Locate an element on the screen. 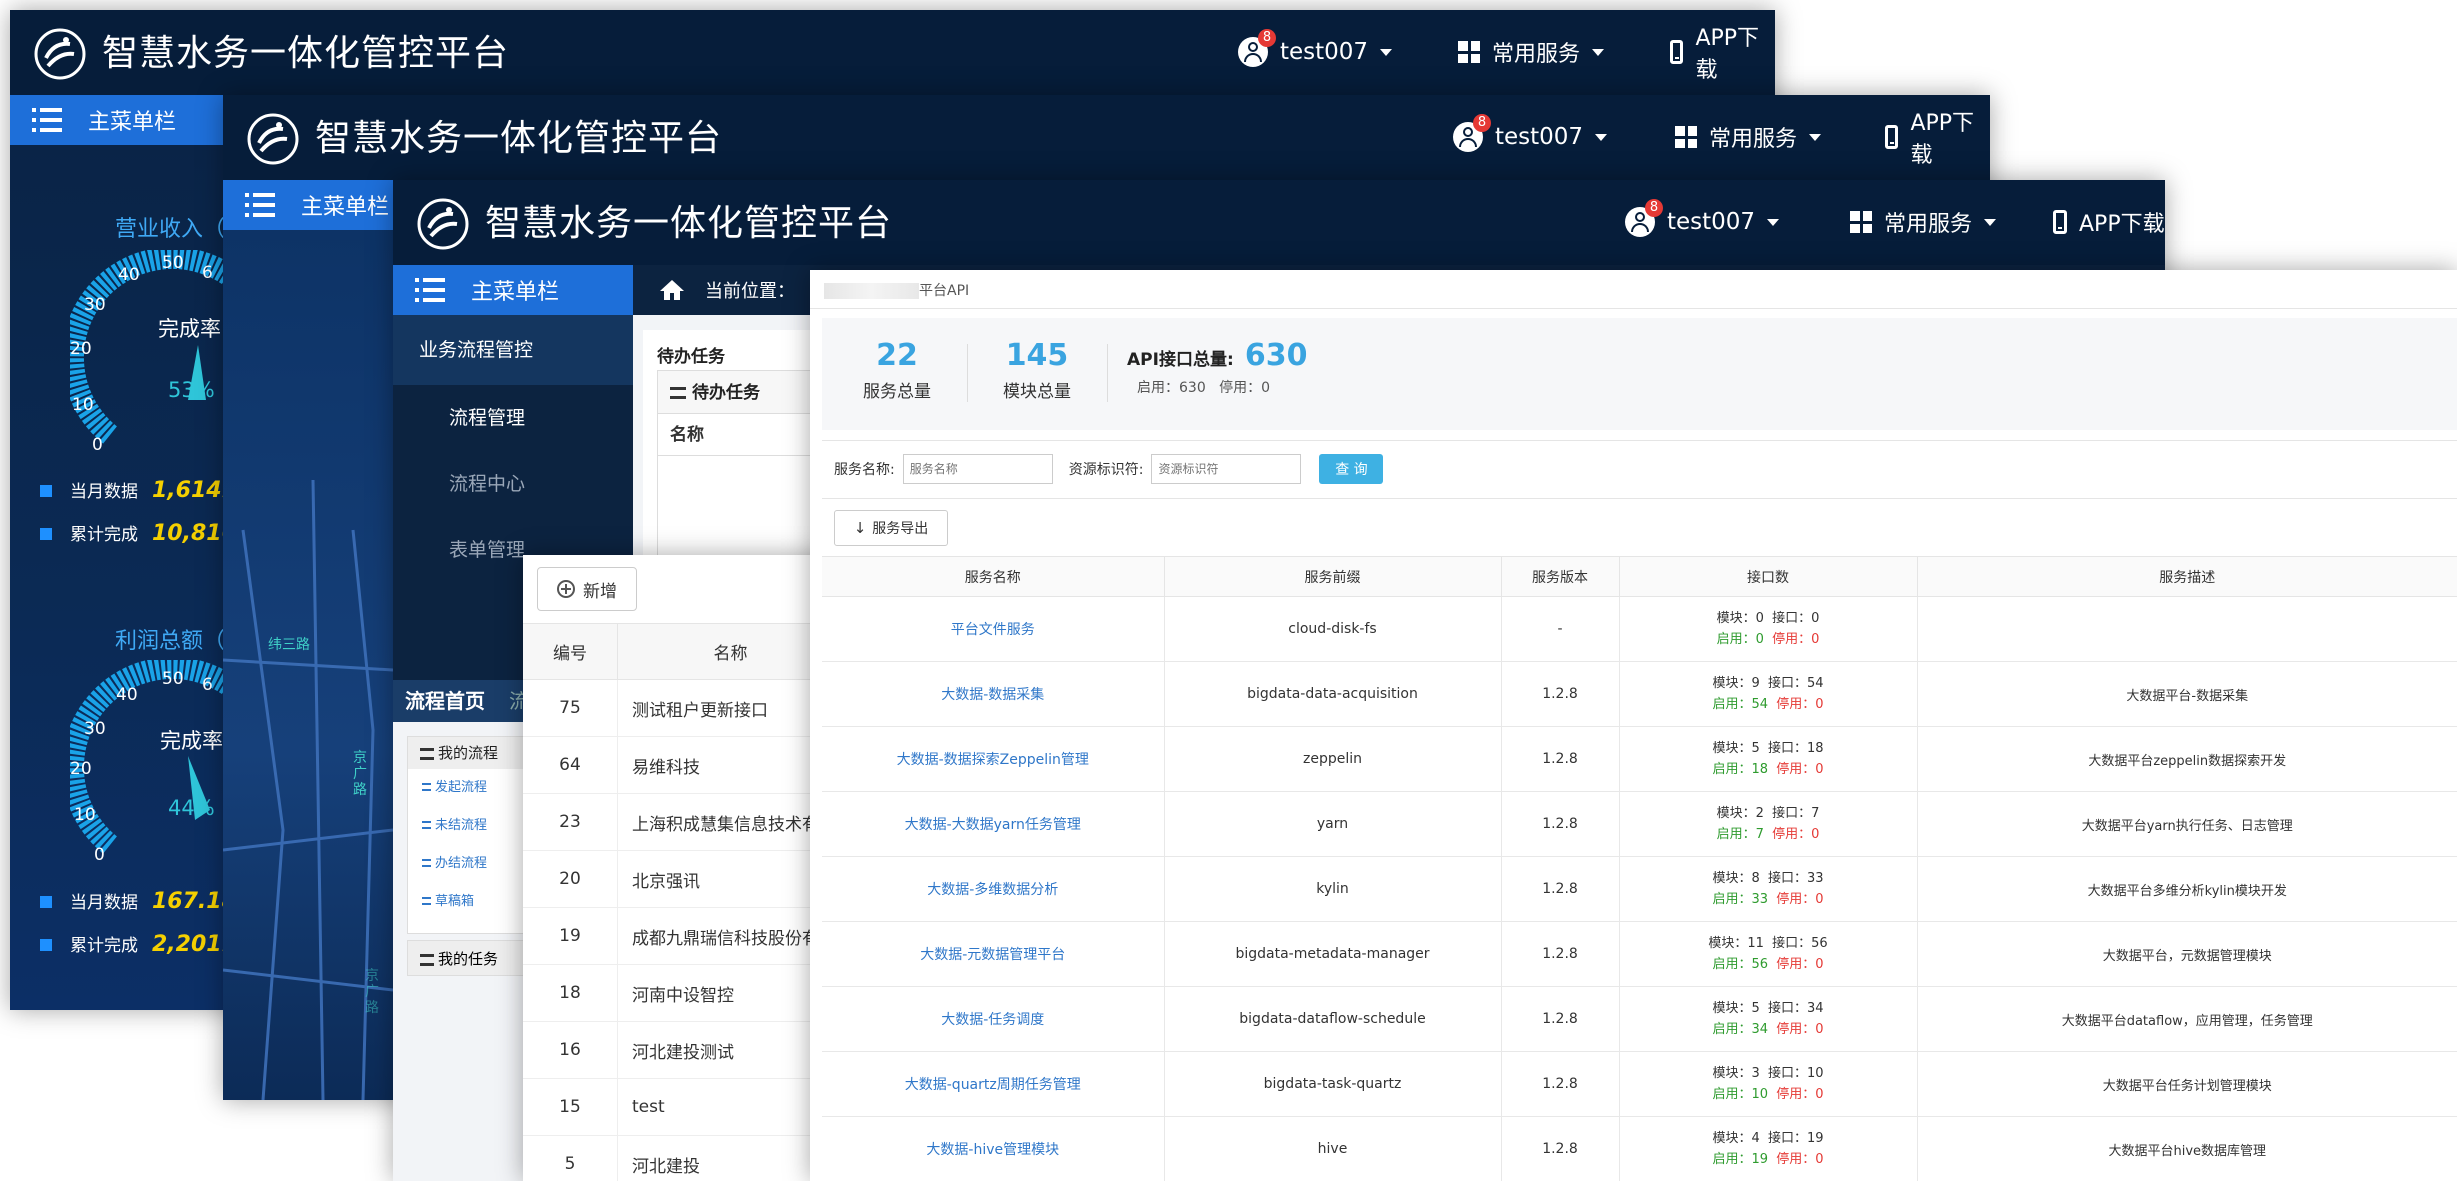 The height and width of the screenshot is (1181, 2457). service-name-link: 大数据-quartz周期任务管理 is located at coordinates (993, 1085).